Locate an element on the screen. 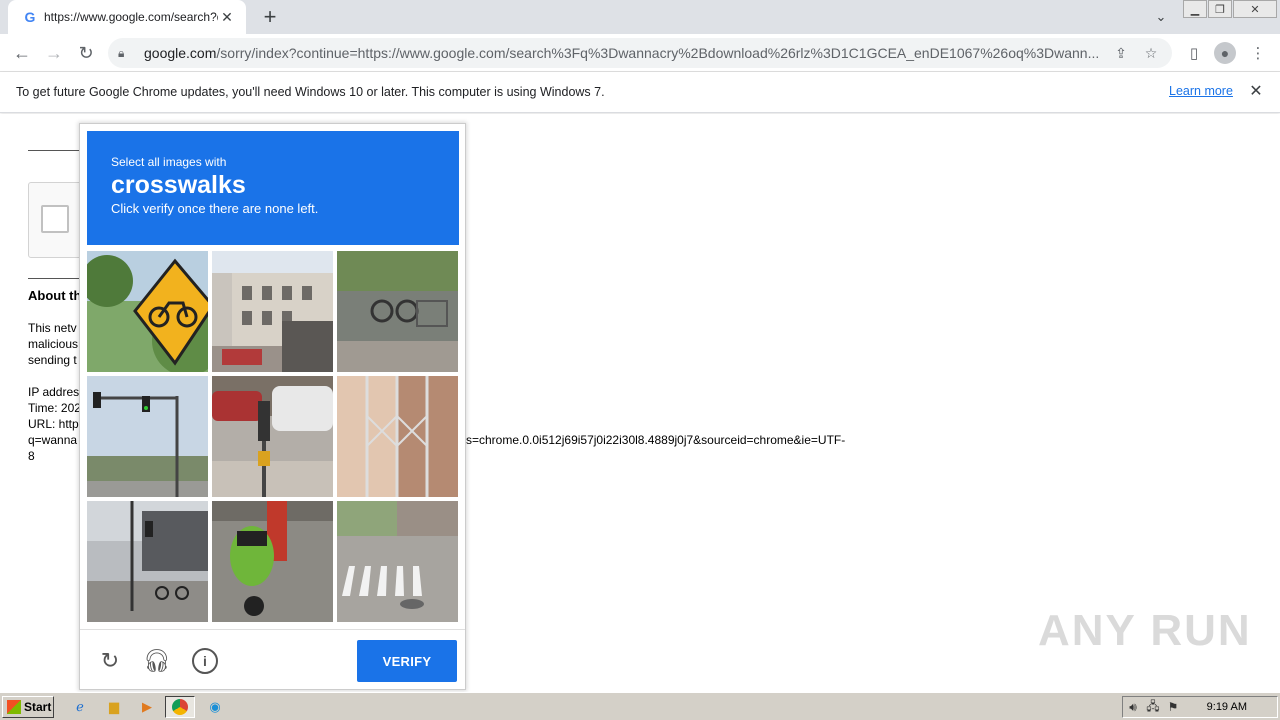  bicycle-sign-image is located at coordinates (147, 311).